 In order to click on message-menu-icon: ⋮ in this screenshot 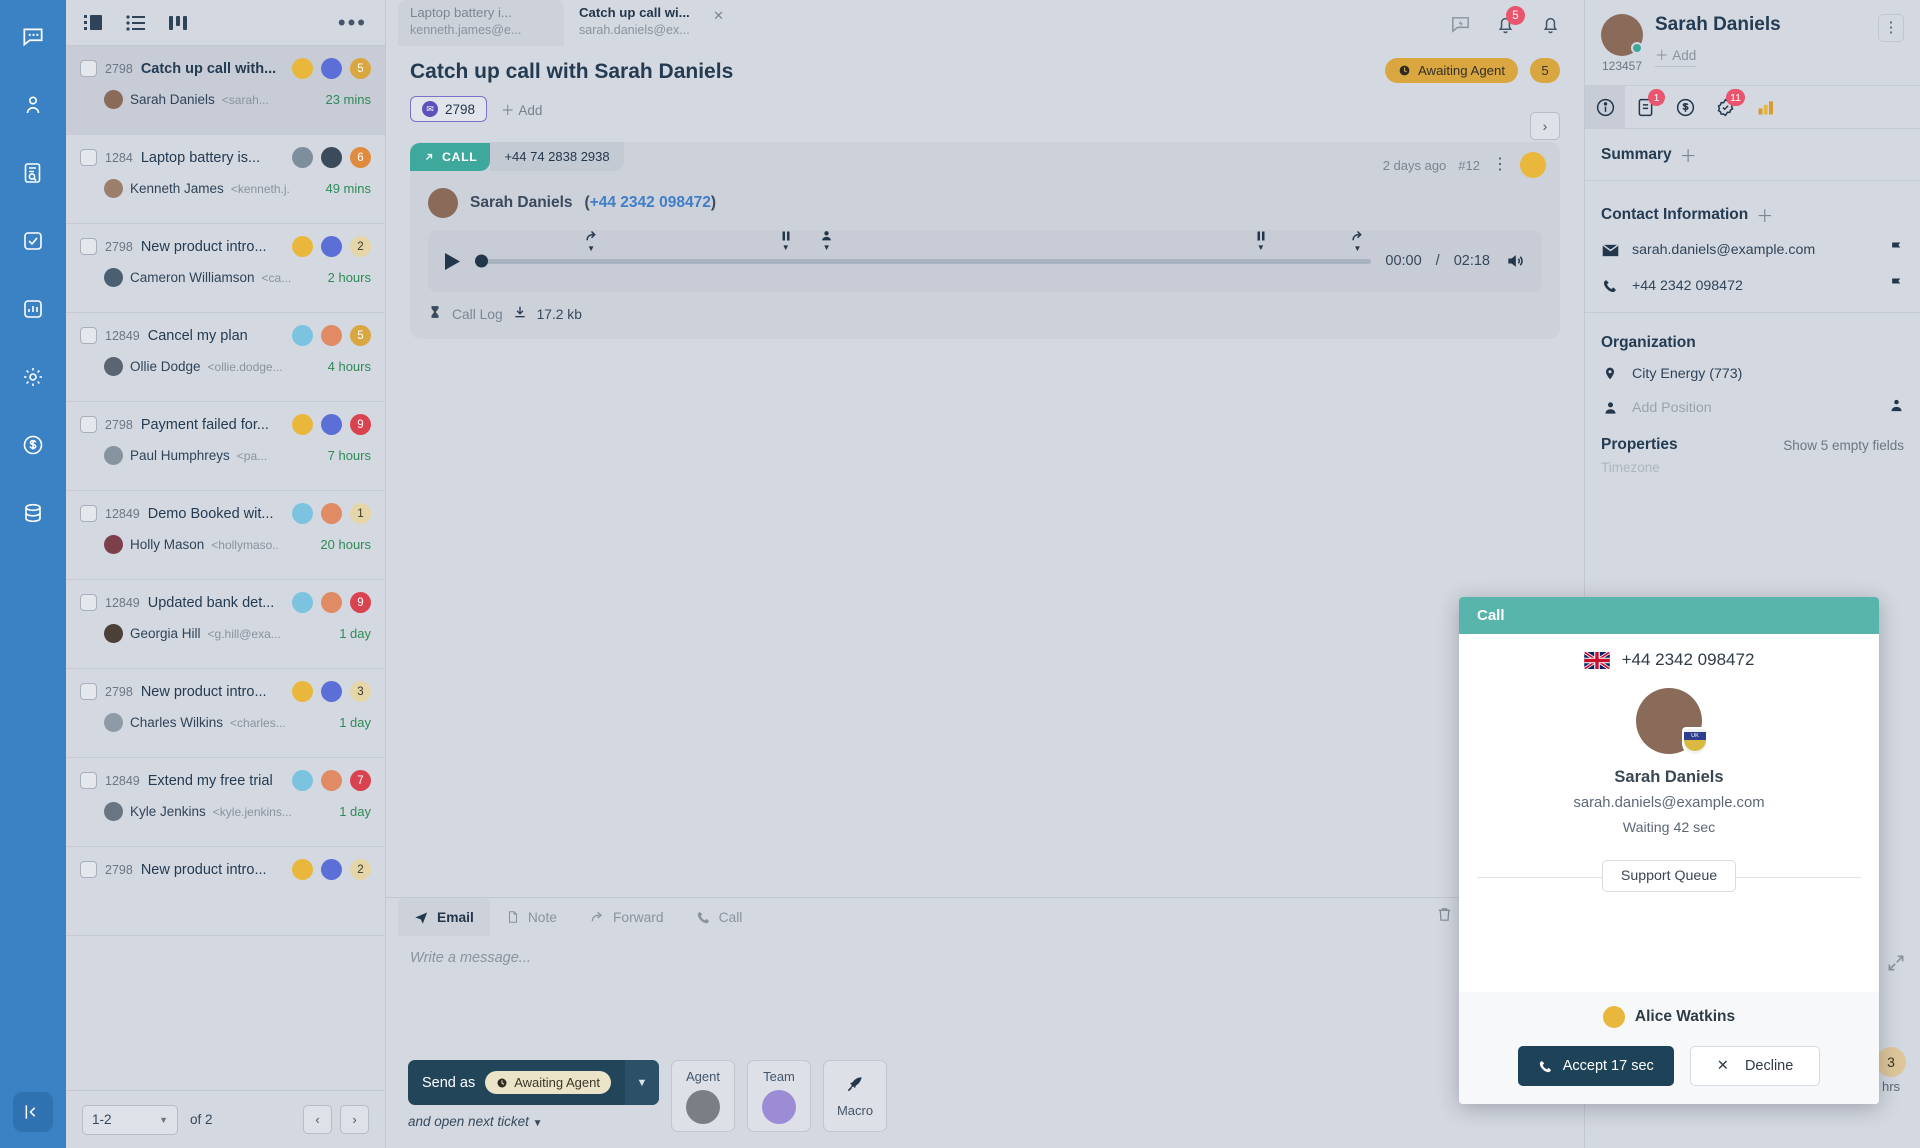, I will do `click(1500, 165)`.